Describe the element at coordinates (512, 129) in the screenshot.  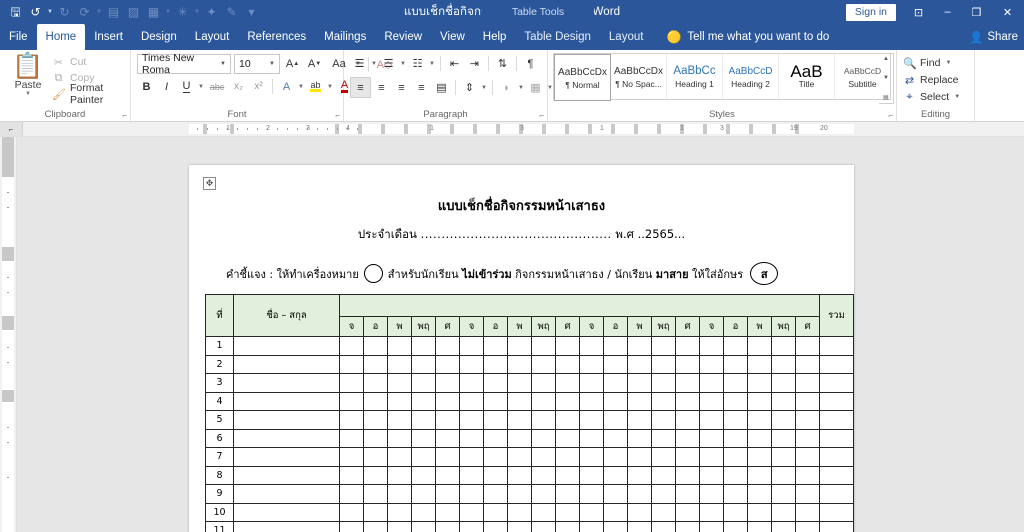
I see `horizontal-ruler: ⌐ 1234131131920` at that location.